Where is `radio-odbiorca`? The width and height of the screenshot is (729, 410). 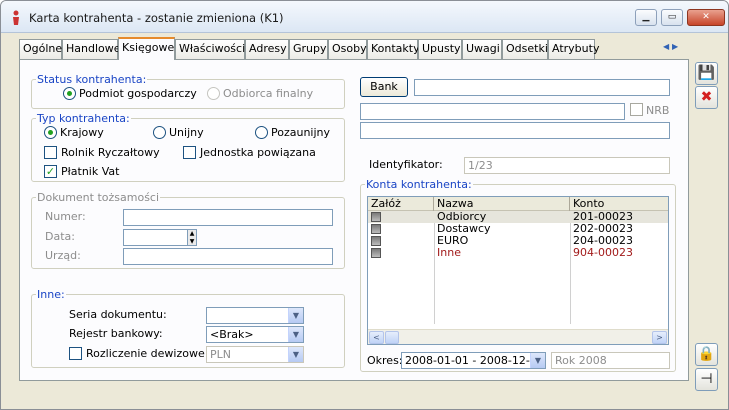
radio-odbiorca is located at coordinates (213, 93).